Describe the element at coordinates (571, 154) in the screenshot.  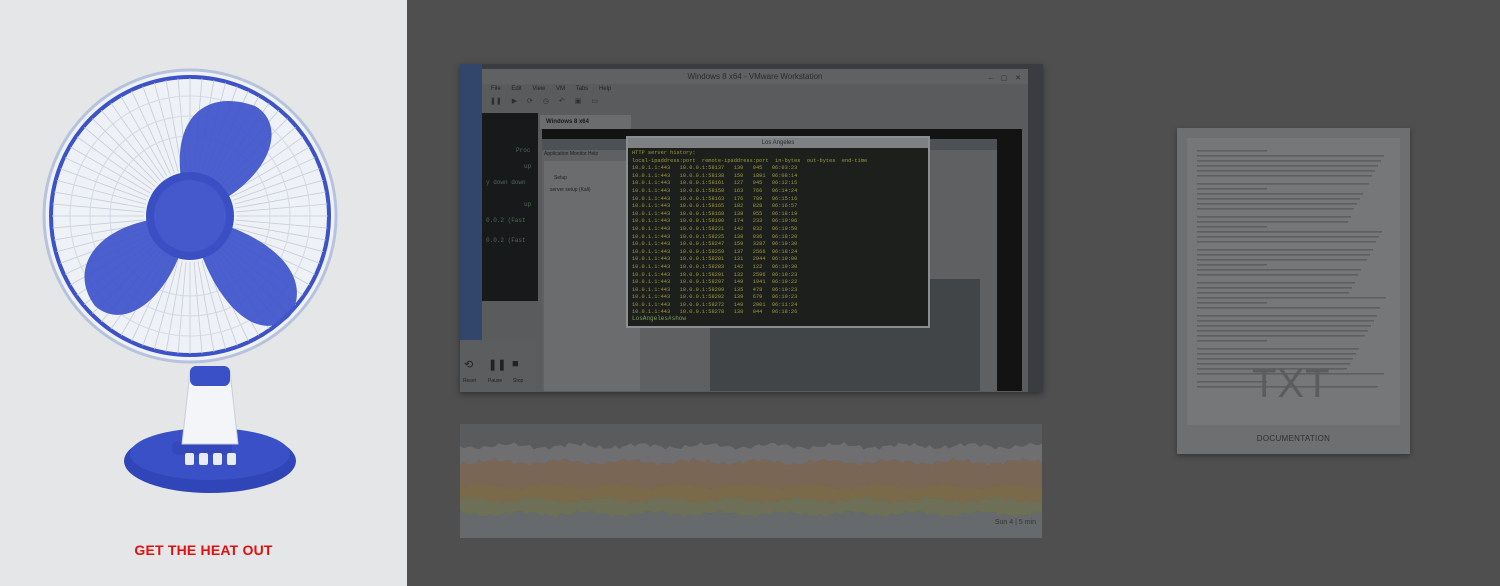
I see `gns-menu-bar: Application Monitor Help` at that location.